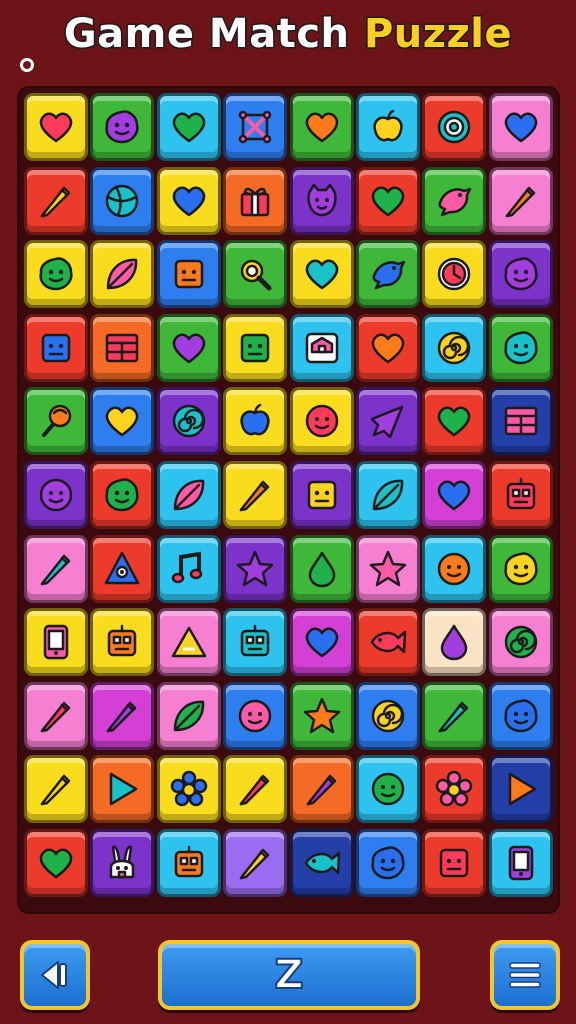 This screenshot has width=576, height=1024. I want to click on back-button, so click(55, 975).